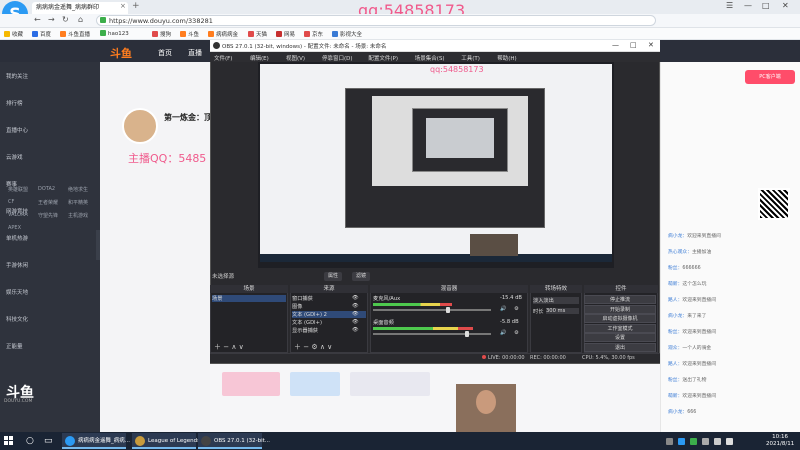 Image resolution: width=800 pixels, height=450 pixels. I want to click on tray-clock: 10:16 2021/8/11, so click(780, 441).